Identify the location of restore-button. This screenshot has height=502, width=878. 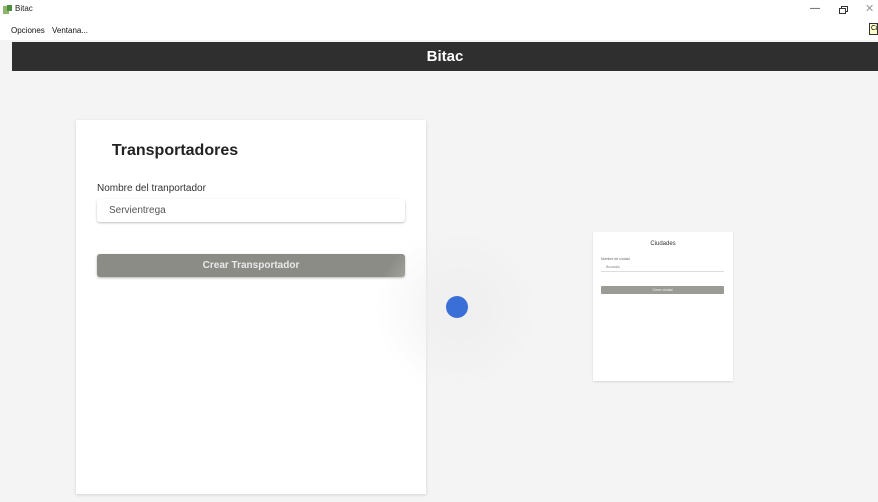
(843, 10).